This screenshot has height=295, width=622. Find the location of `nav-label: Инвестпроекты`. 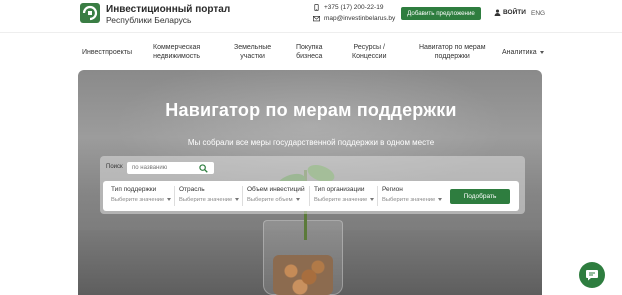

nav-label: Инвестпроекты is located at coordinates (107, 52).